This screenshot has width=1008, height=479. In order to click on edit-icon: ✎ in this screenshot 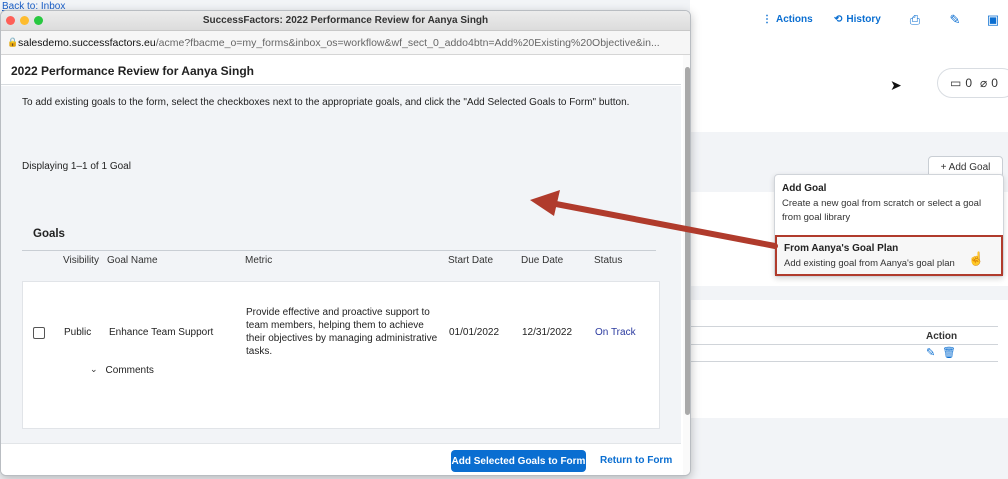, I will do `click(930, 352)`.